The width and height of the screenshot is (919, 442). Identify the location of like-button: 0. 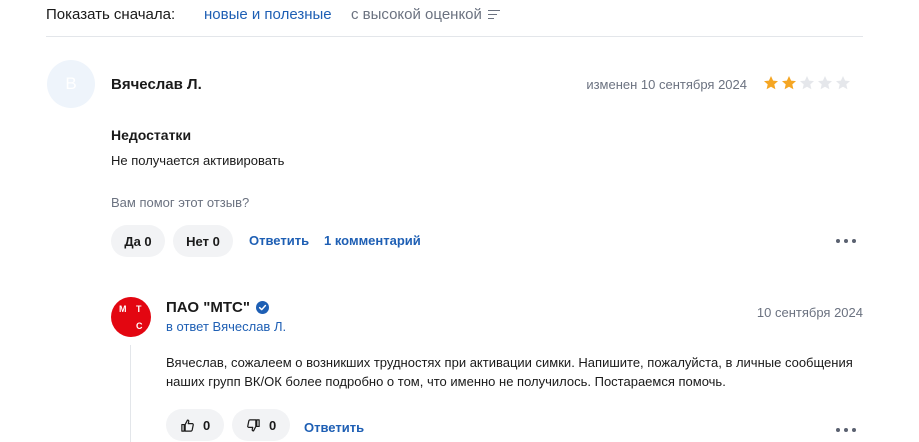
(195, 425).